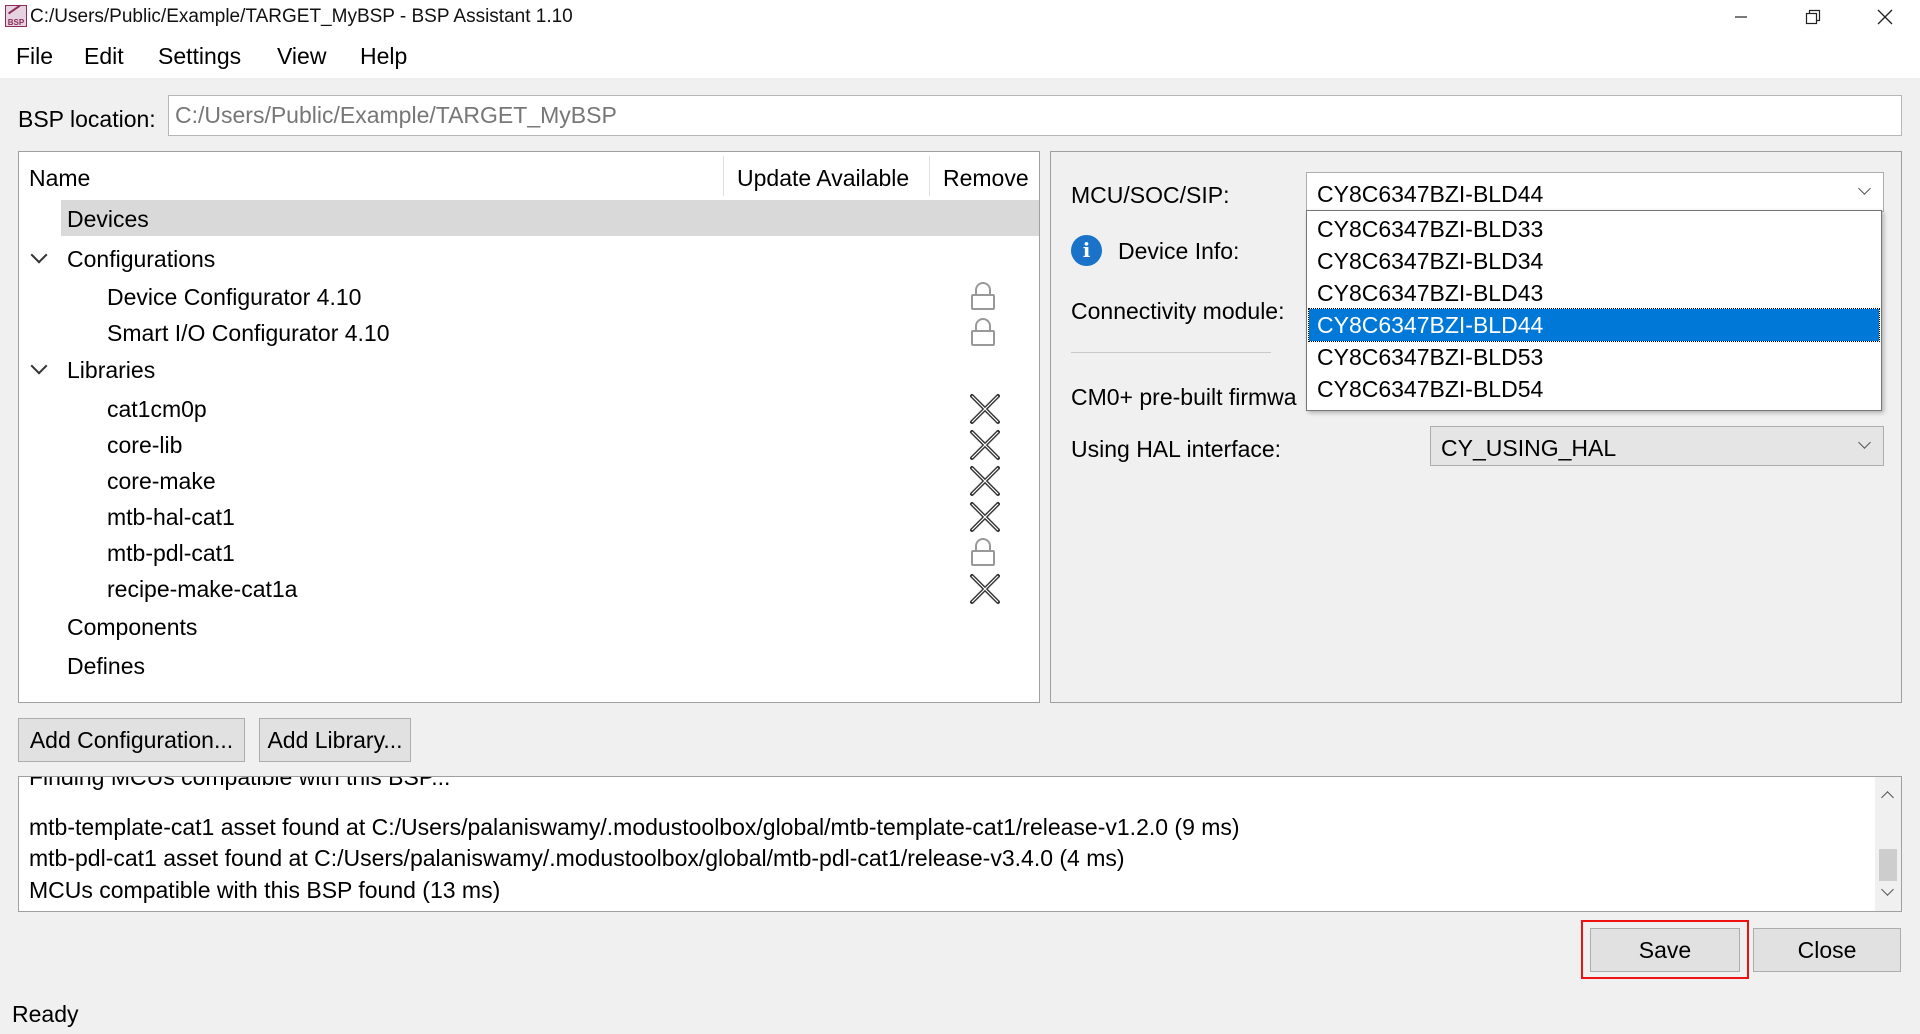 The width and height of the screenshot is (1920, 1034). What do you see at coordinates (16, 22) in the screenshot?
I see `app-icon-text: BSP` at bounding box center [16, 22].